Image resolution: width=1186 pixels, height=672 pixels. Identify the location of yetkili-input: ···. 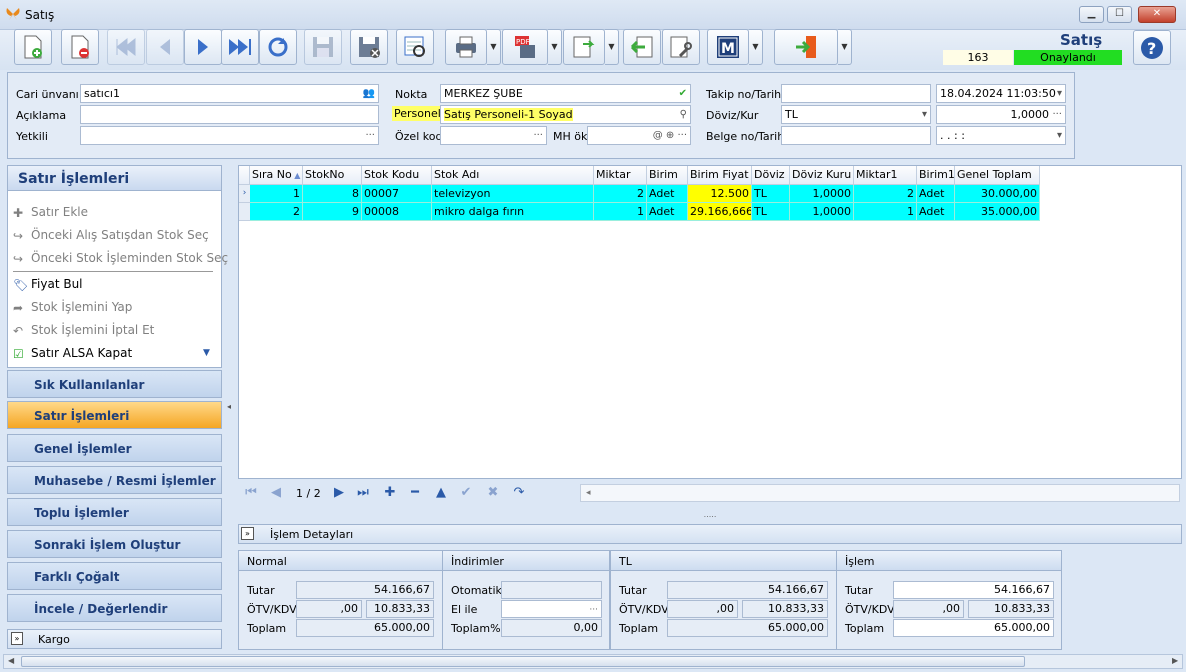
(229, 135).